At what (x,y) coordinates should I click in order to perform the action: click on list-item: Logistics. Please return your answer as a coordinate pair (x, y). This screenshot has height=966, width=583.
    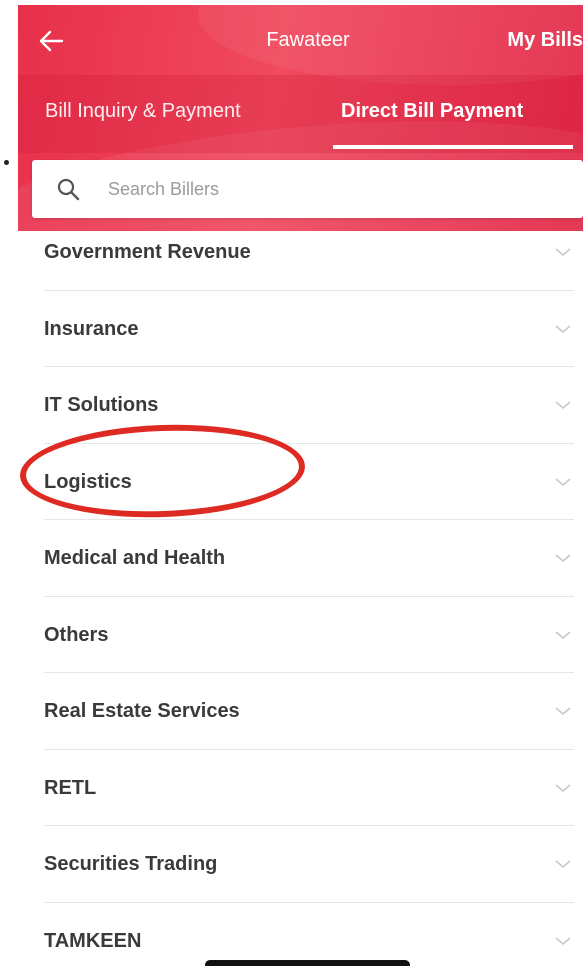
    Looking at the image, I should click on (309, 482).